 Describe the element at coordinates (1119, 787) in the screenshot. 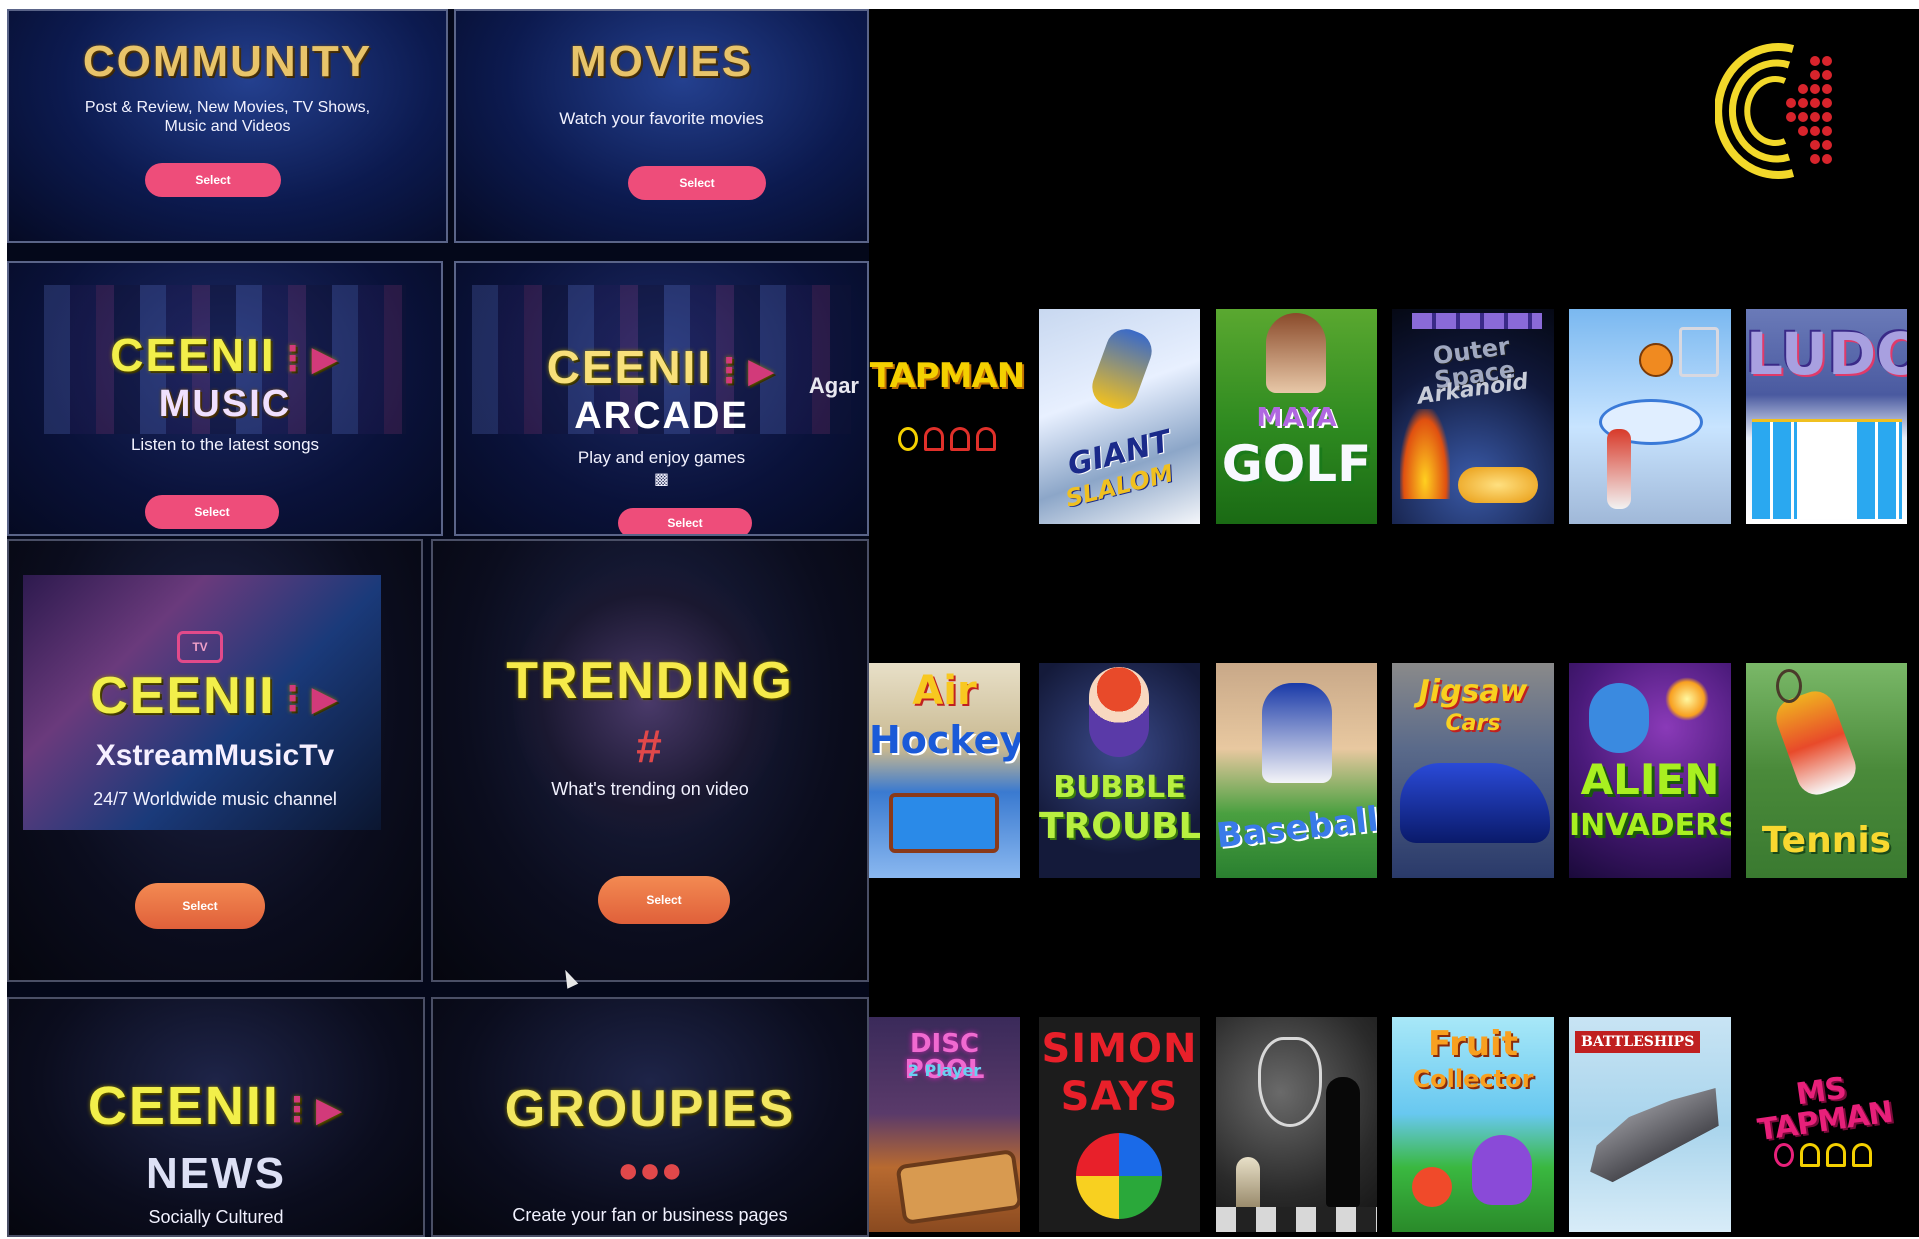

I see `bubble-trouble-line1: BUBBLE` at that location.